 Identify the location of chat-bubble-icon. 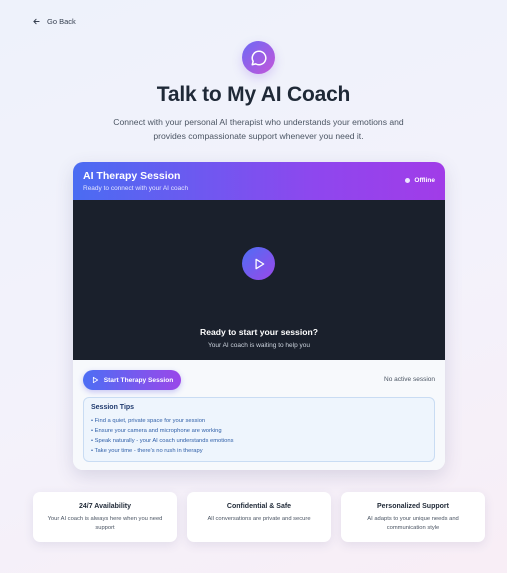
(259, 57).